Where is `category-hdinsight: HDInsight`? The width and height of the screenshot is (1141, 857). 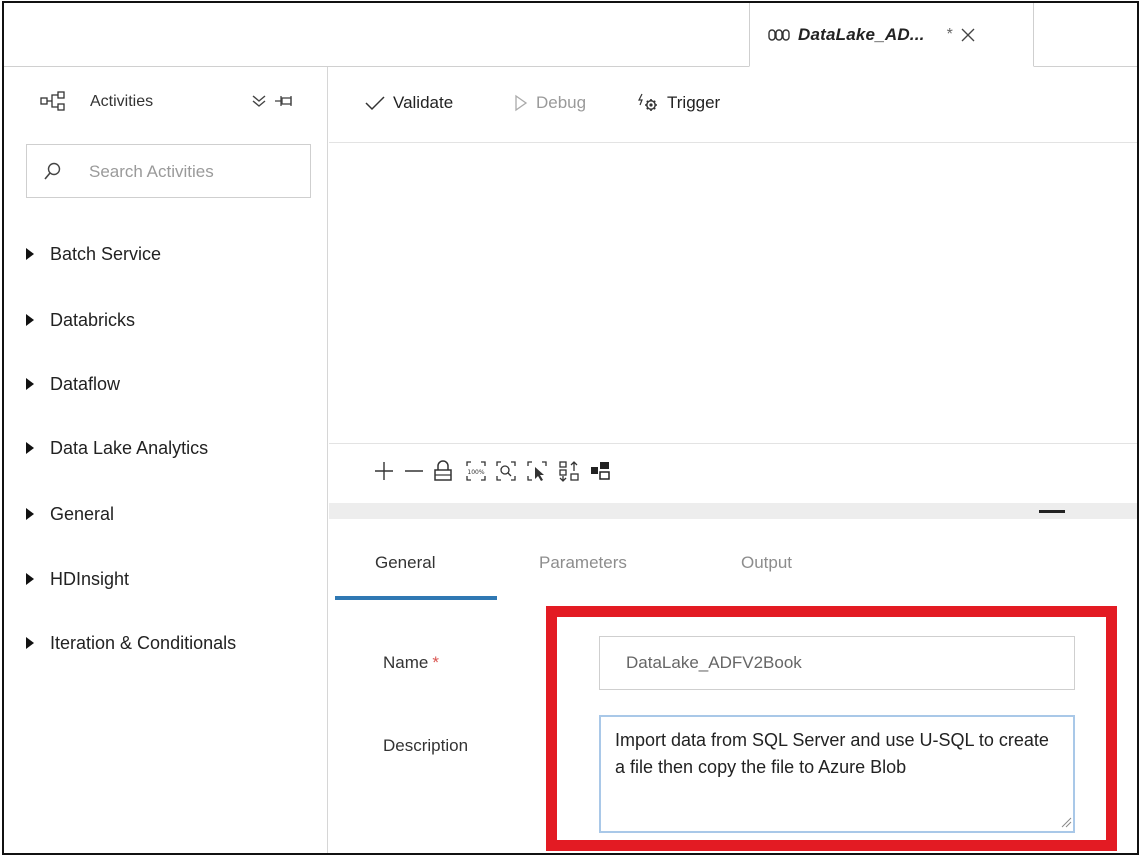 category-hdinsight: HDInsight is located at coordinates (77, 579).